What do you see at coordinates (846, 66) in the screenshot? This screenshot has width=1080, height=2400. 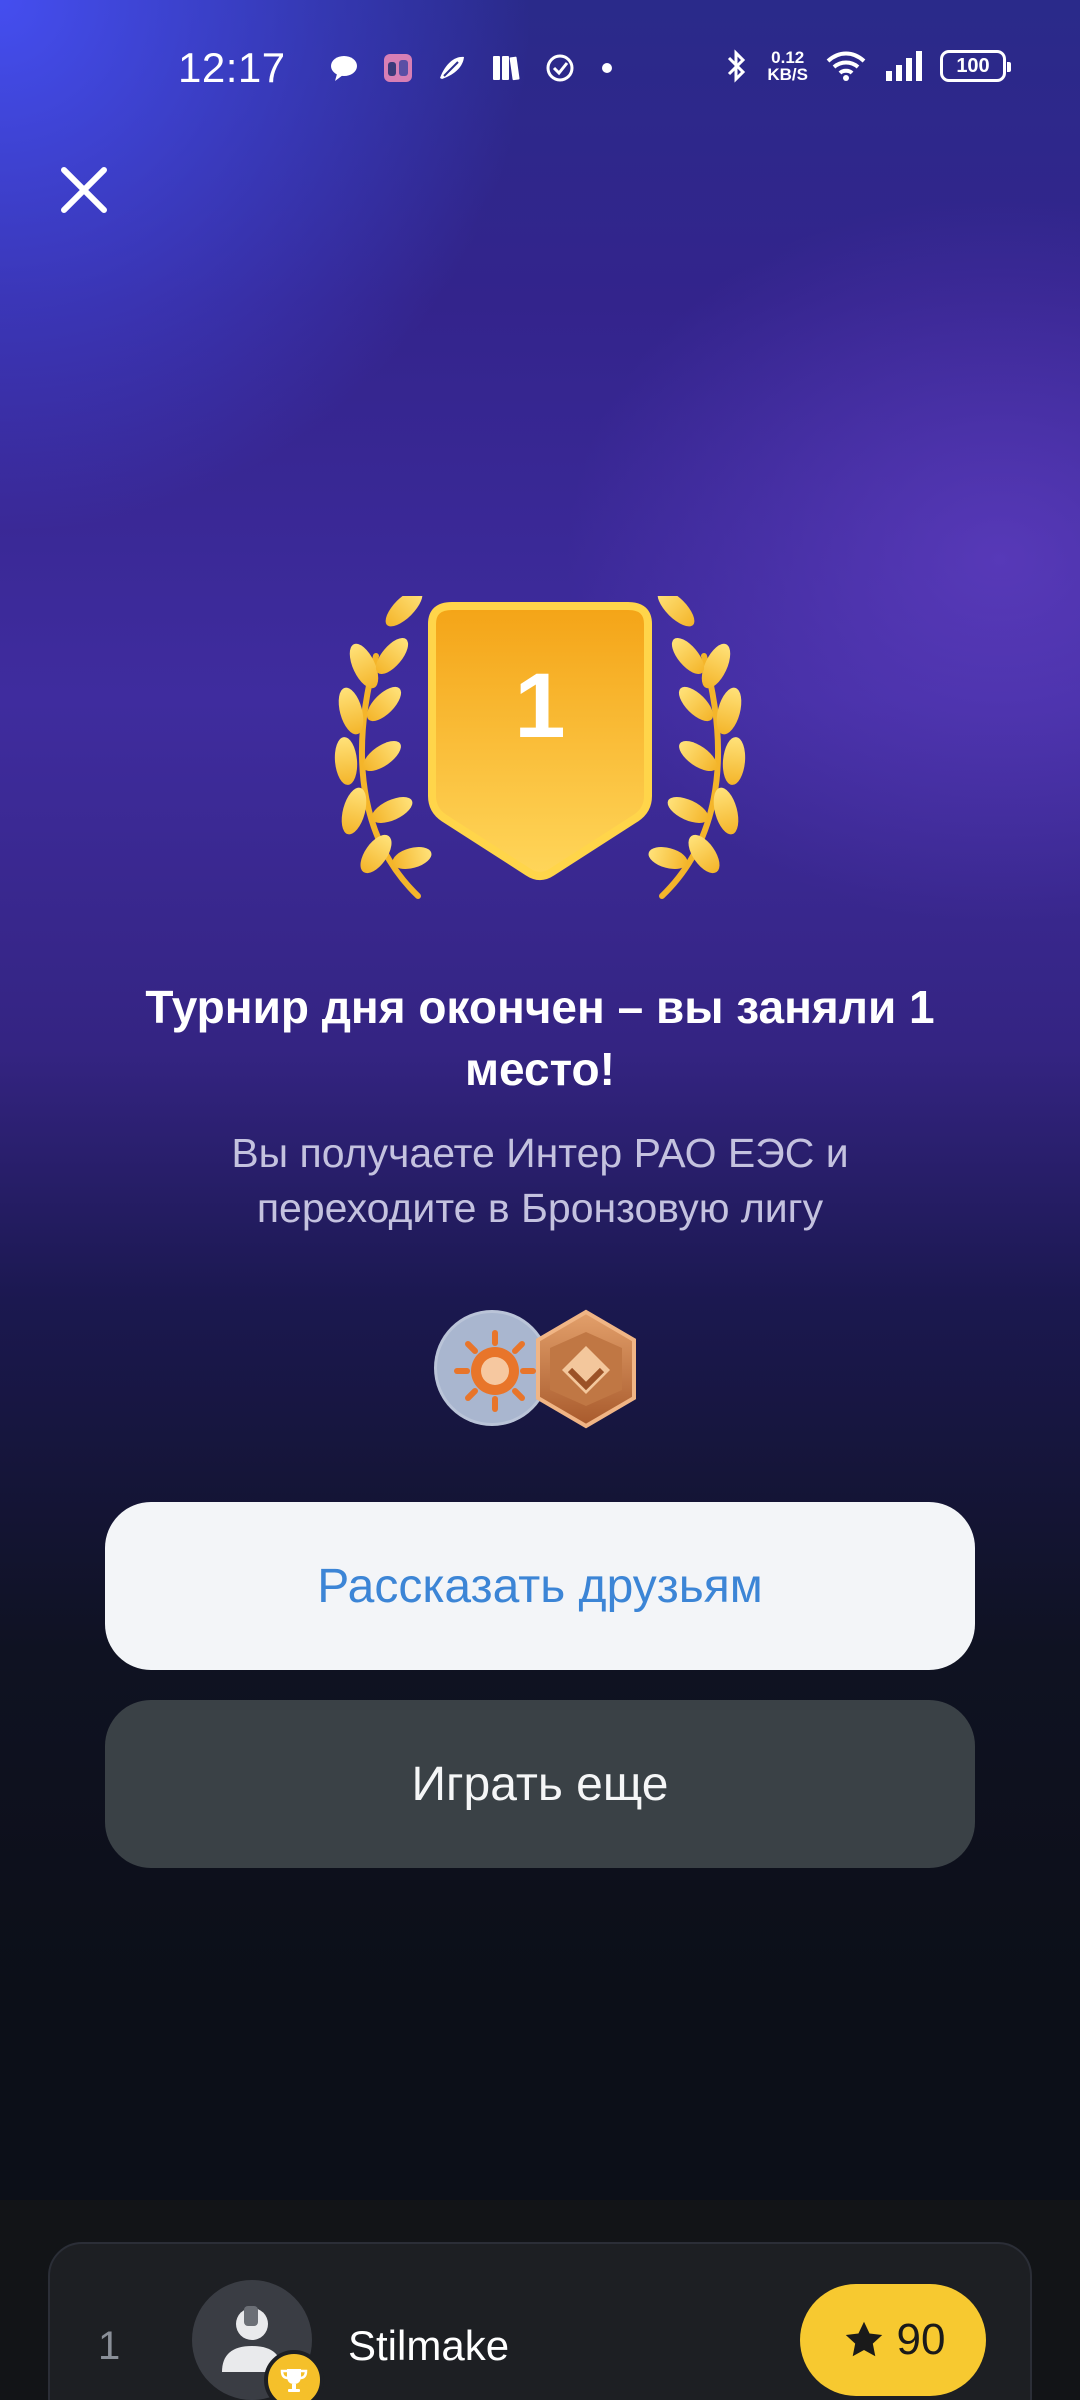 I see `wifi-icon` at bounding box center [846, 66].